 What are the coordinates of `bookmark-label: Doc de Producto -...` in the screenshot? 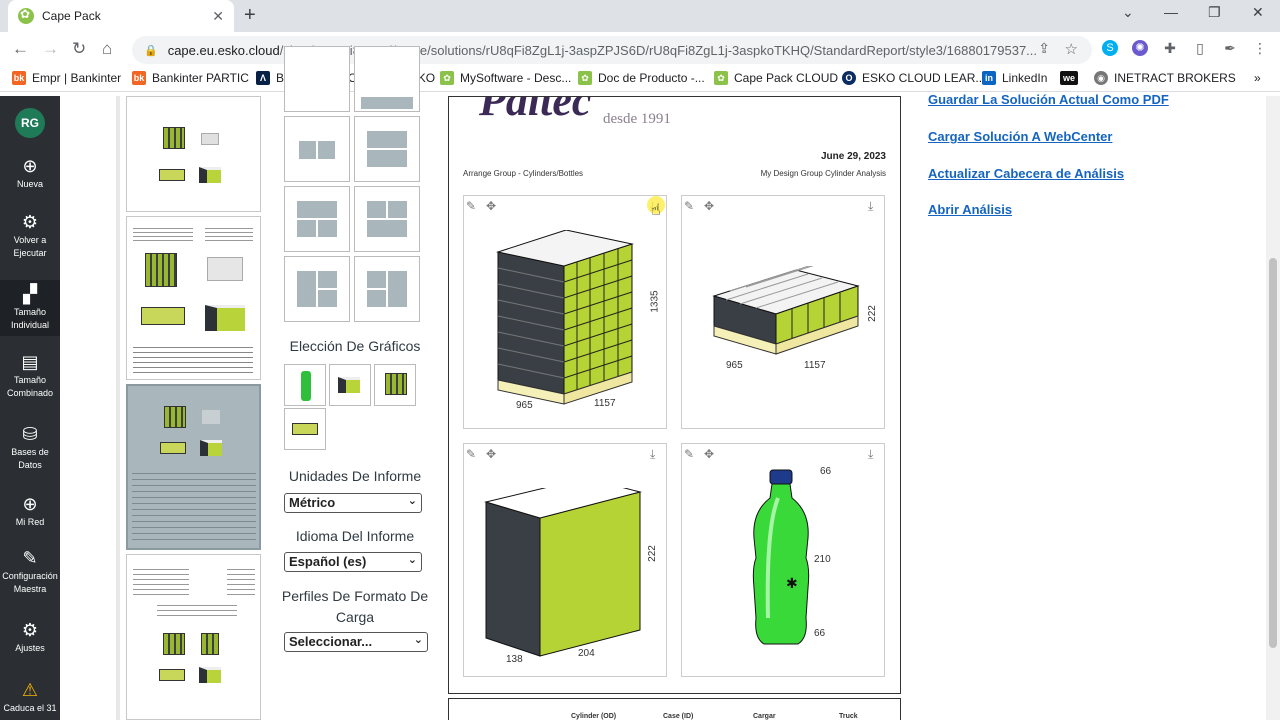 It's located at (651, 78).